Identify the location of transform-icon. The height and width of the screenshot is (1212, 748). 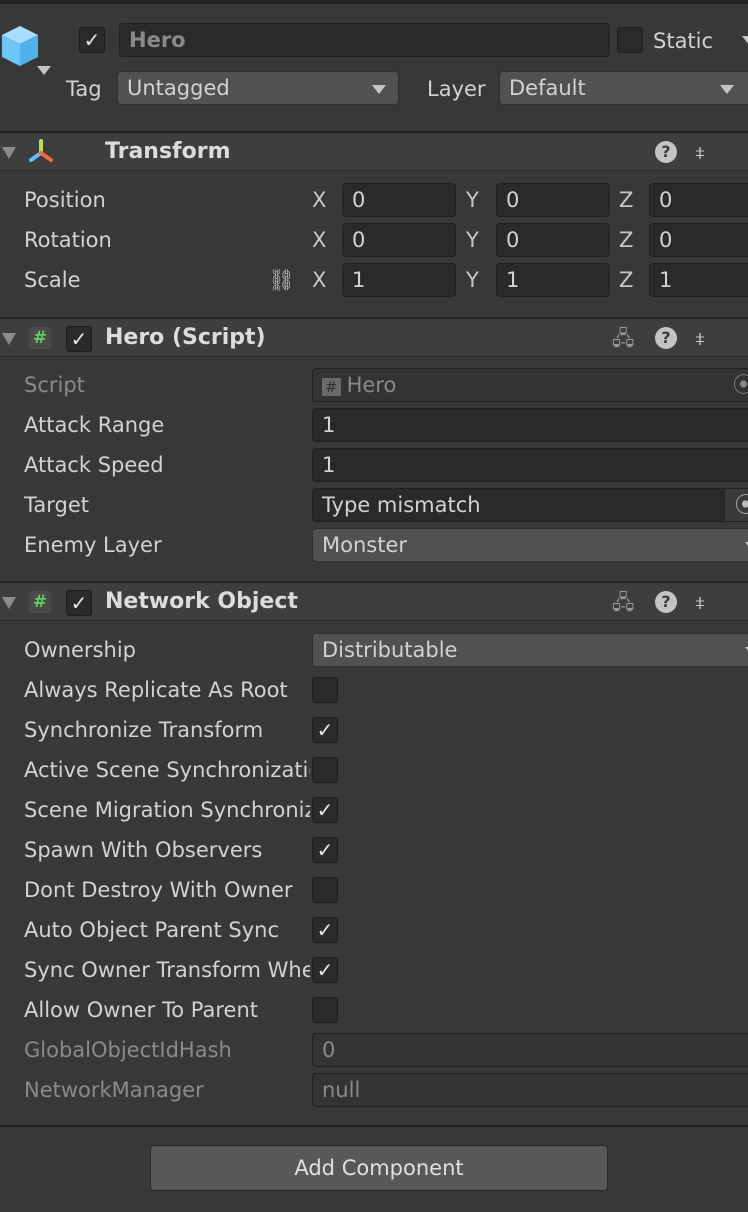
(41, 150).